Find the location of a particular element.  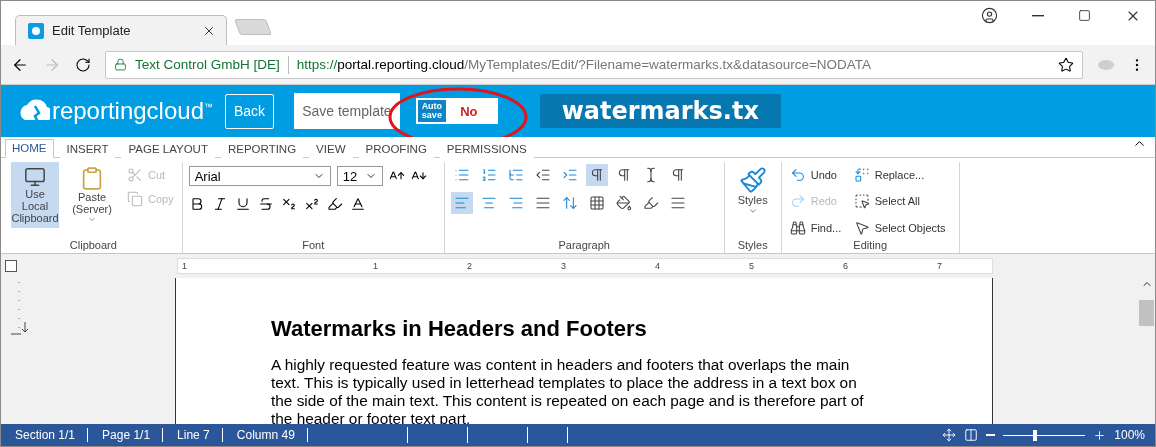

status-item: Page 1/1 is located at coordinates (126, 435).